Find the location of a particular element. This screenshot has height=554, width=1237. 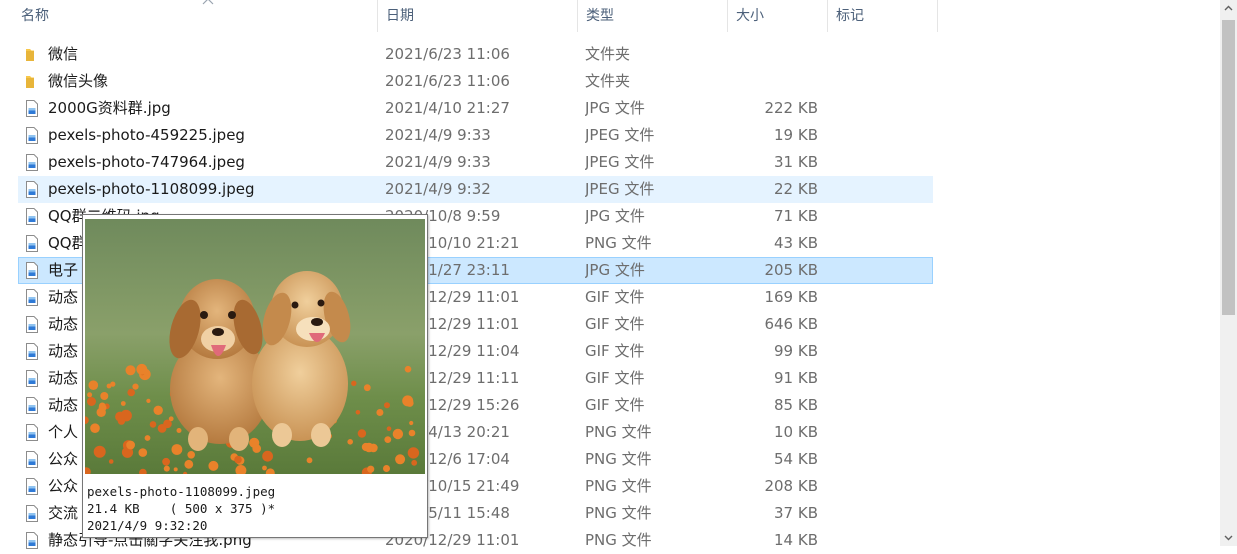

folder-row: 微信 2021/6/23 11:06 文件夹 is located at coordinates (475, 54).